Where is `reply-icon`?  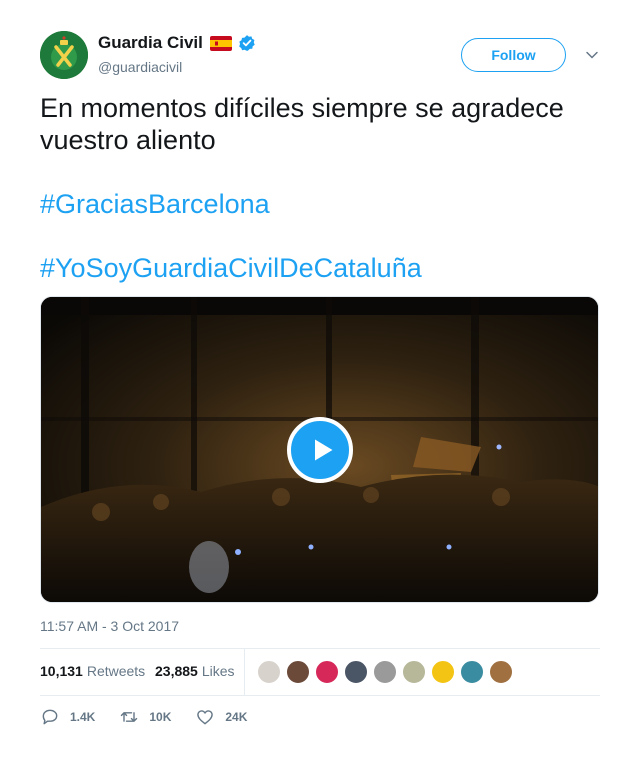
reply-icon is located at coordinates (50, 717).